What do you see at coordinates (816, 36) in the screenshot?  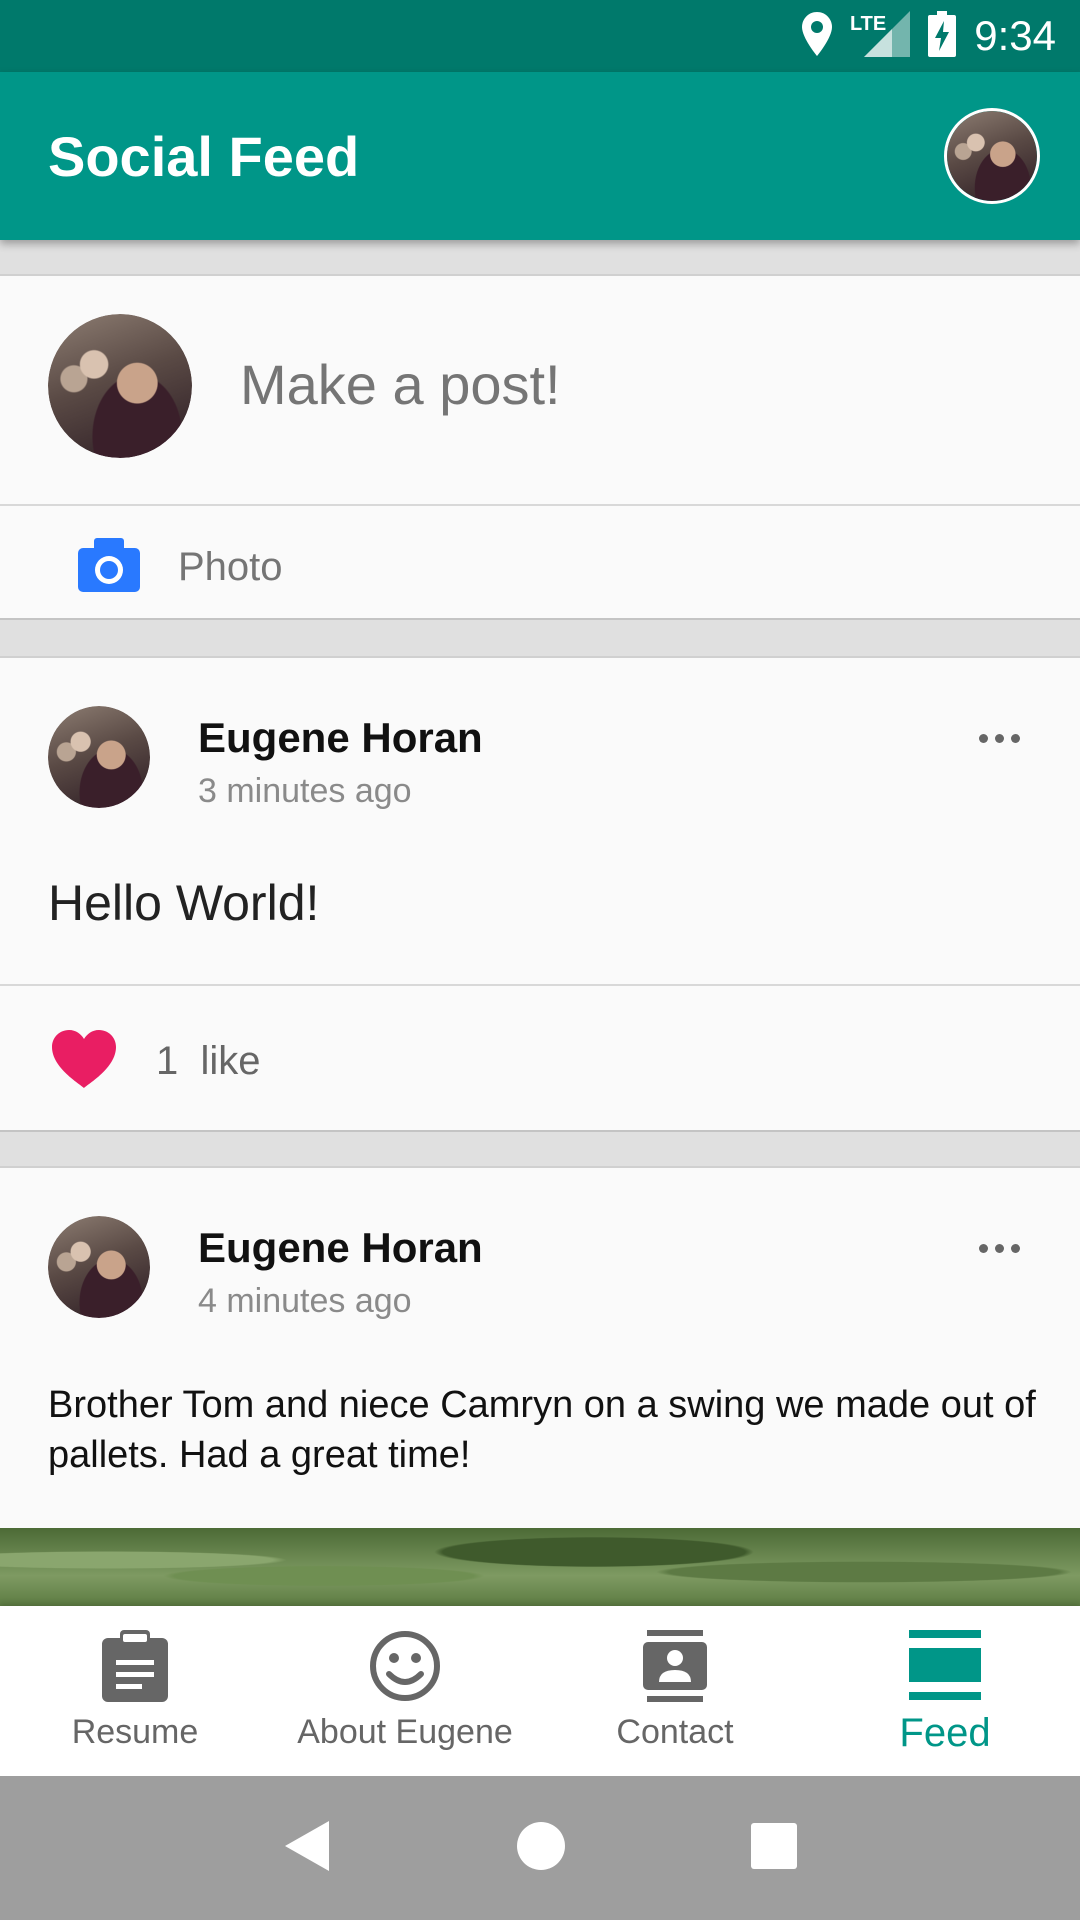 I see `location-icon` at bounding box center [816, 36].